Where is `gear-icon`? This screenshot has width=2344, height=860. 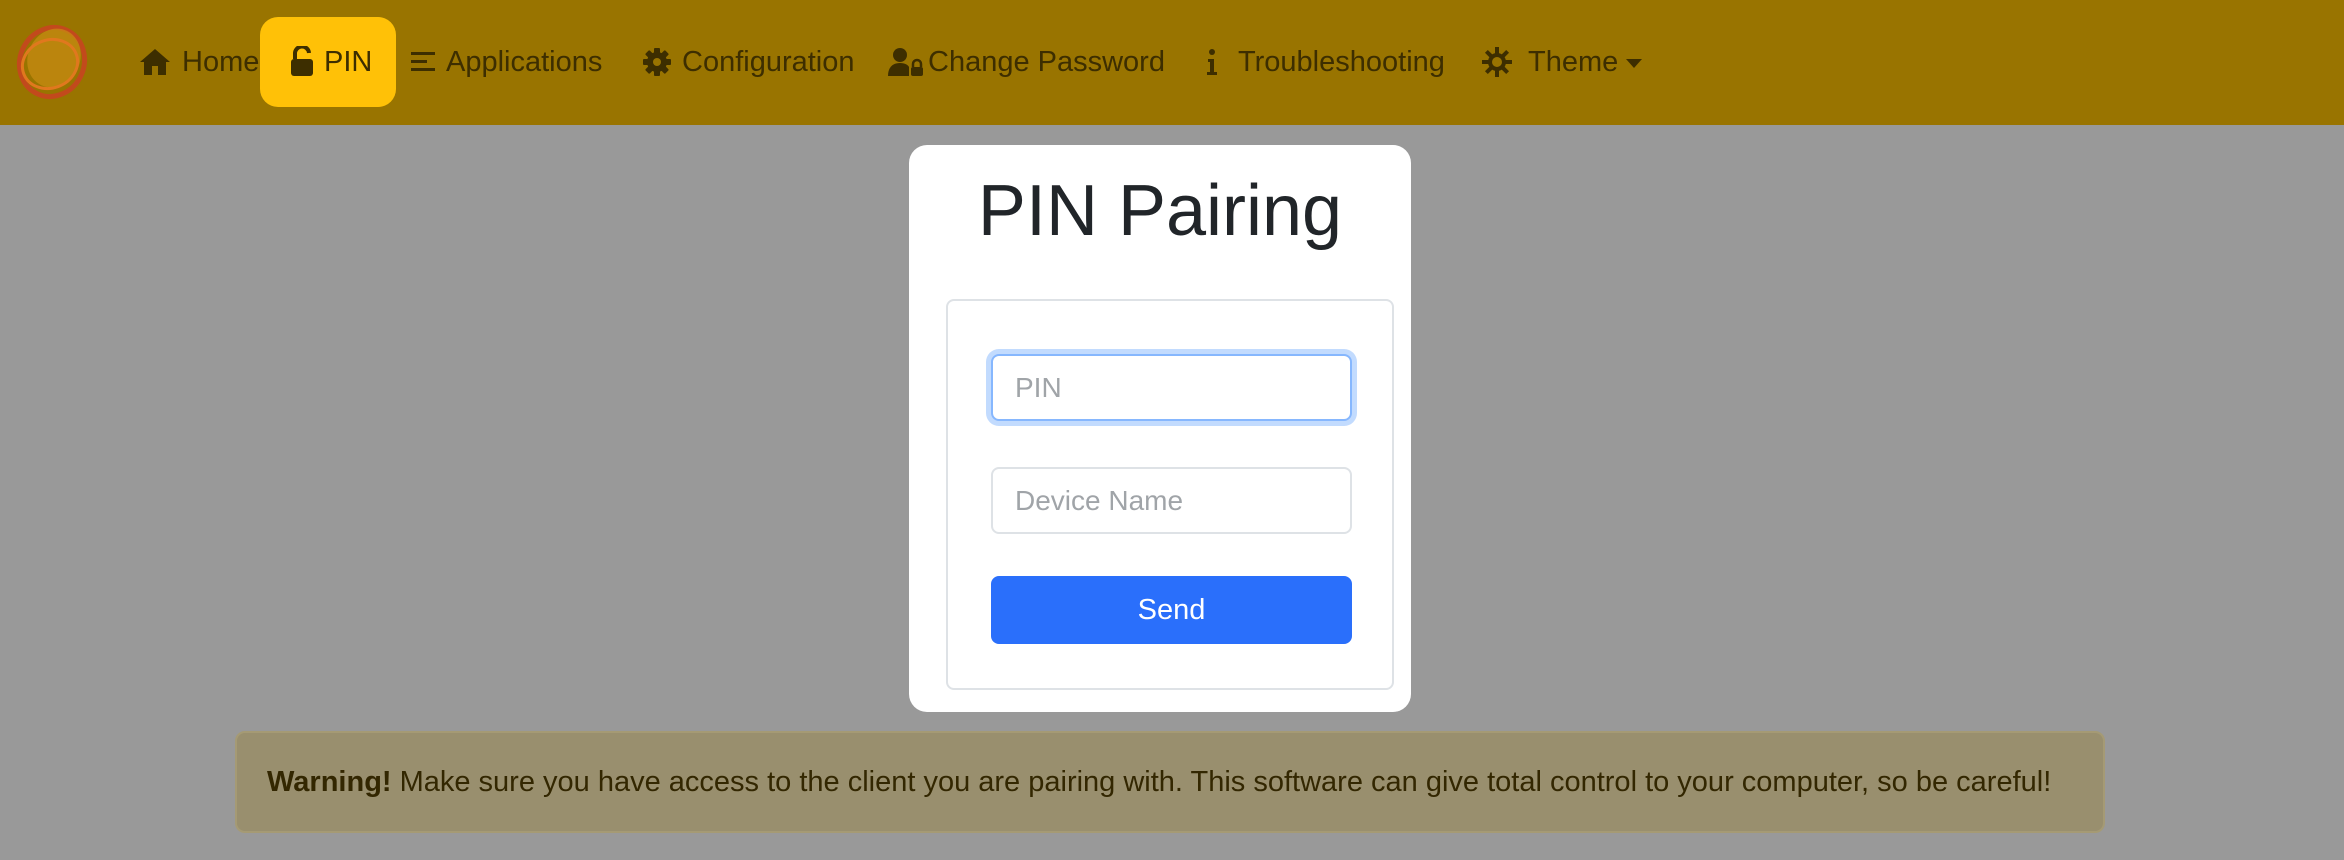 gear-icon is located at coordinates (657, 62).